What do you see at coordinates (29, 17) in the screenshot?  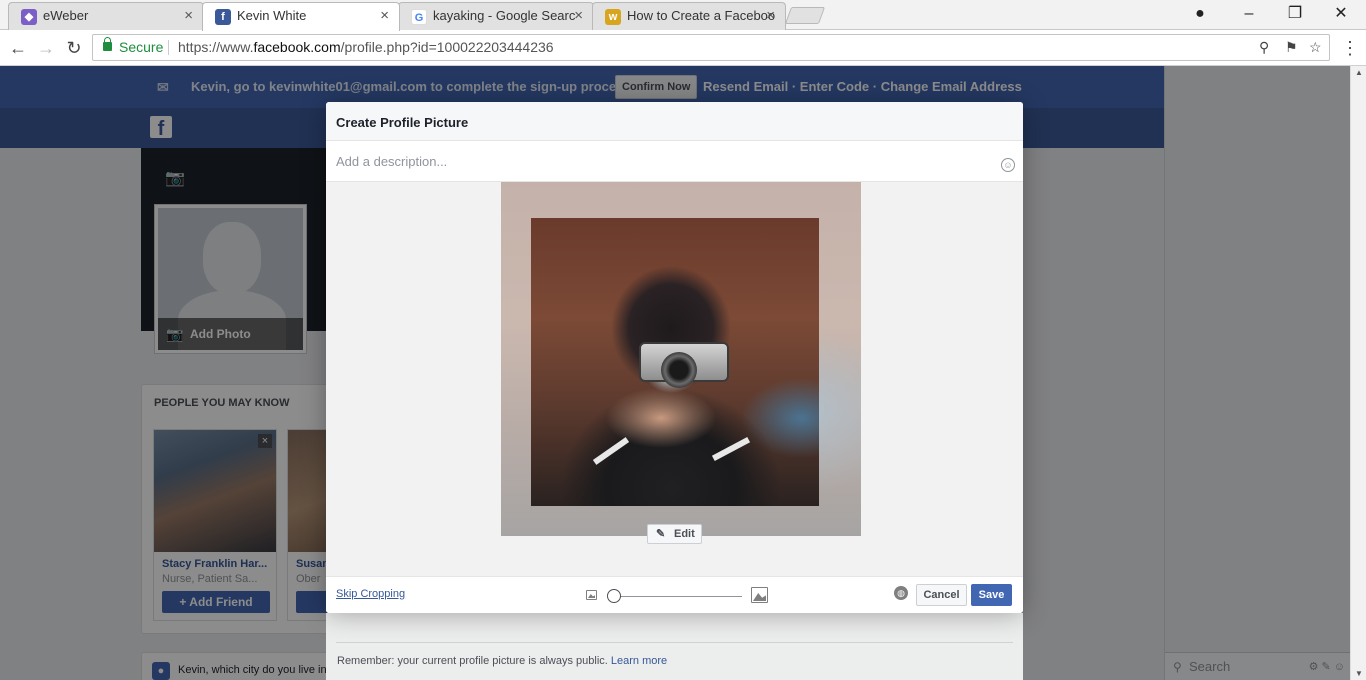 I see `shield-icon: ◆` at bounding box center [29, 17].